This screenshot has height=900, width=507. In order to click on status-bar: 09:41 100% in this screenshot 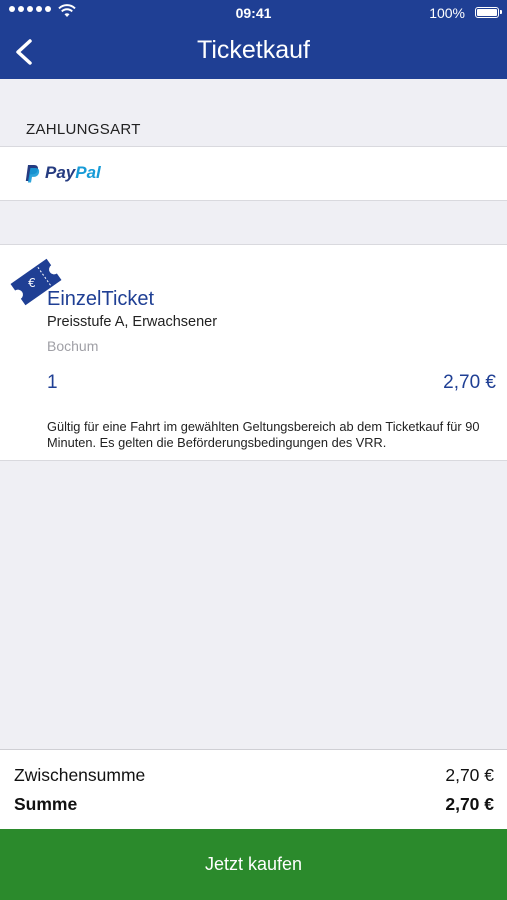, I will do `click(253, 14)`.